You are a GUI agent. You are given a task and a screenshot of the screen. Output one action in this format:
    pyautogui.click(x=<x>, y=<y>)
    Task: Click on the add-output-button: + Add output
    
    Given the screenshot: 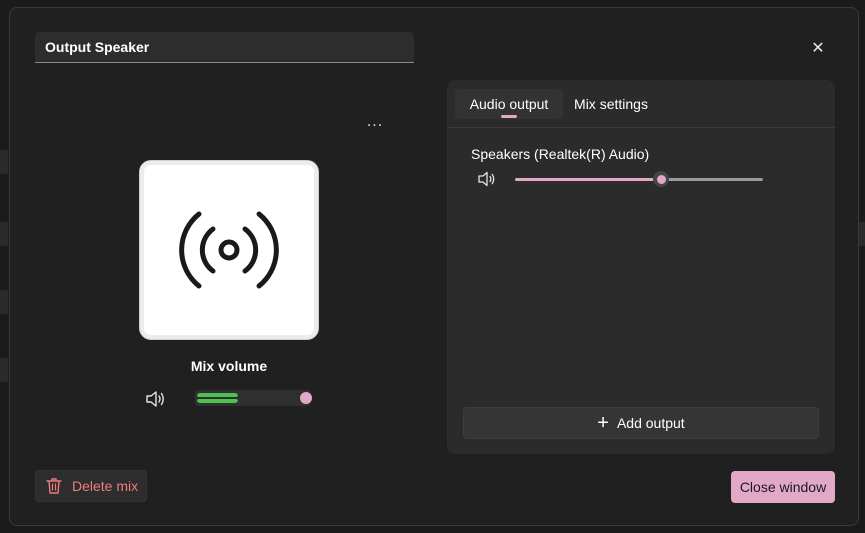 What is the action you would take?
    pyautogui.click(x=641, y=423)
    